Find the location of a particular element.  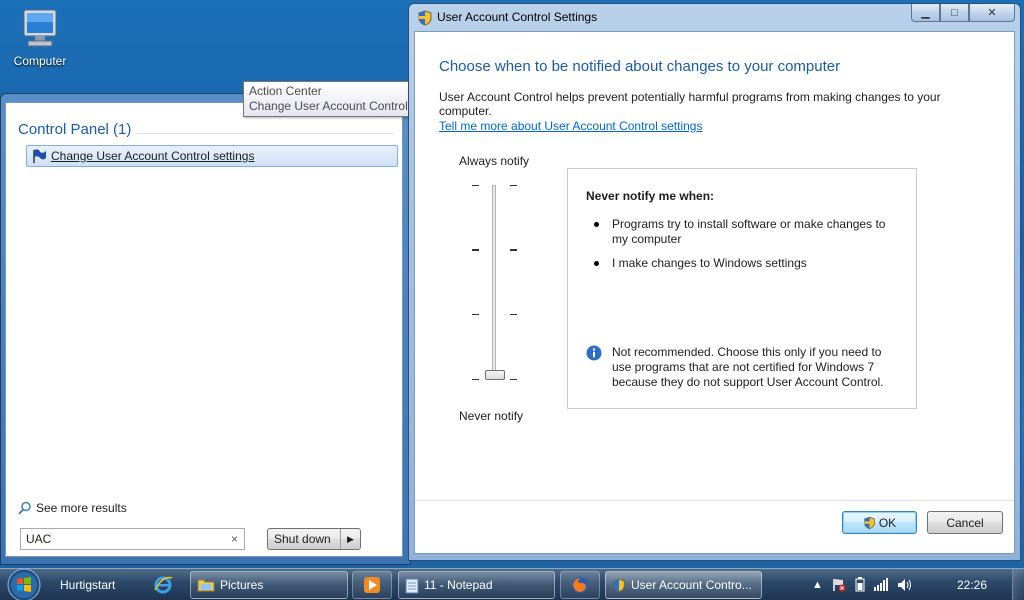

shutdown-button: Shut down ▶ is located at coordinates (314, 539).